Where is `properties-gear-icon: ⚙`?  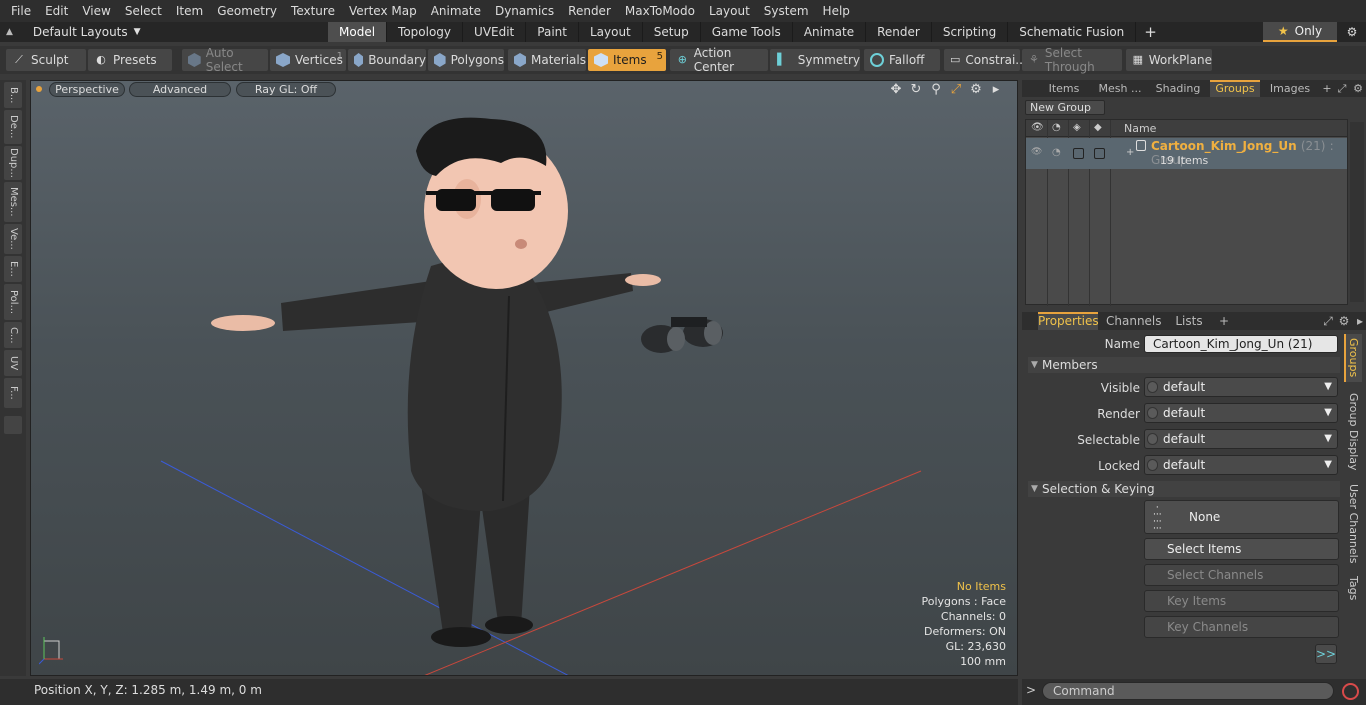
properties-gear-icon: ⚙ is located at coordinates (1344, 321).